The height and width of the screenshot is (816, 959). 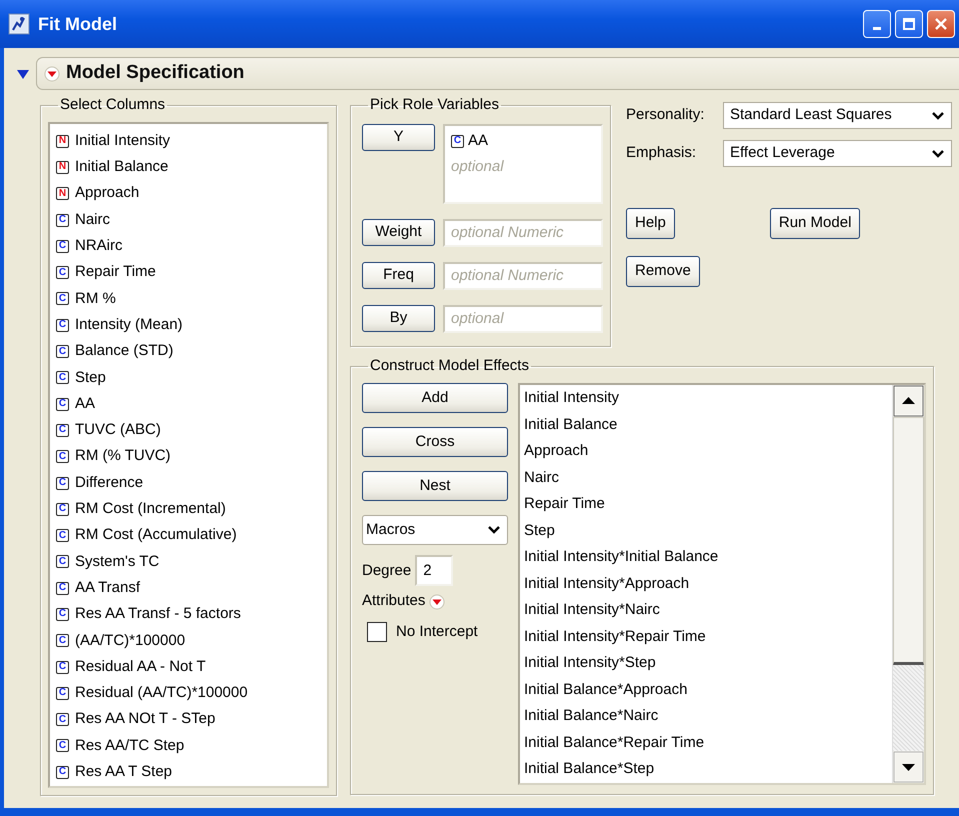 What do you see at coordinates (77, 24) in the screenshot?
I see `window-title: Fit Model` at bounding box center [77, 24].